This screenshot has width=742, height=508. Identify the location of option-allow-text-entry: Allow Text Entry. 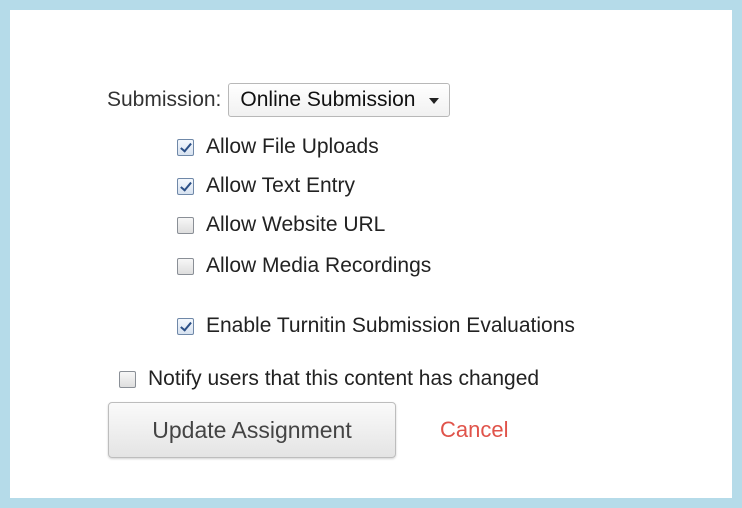
(266, 186).